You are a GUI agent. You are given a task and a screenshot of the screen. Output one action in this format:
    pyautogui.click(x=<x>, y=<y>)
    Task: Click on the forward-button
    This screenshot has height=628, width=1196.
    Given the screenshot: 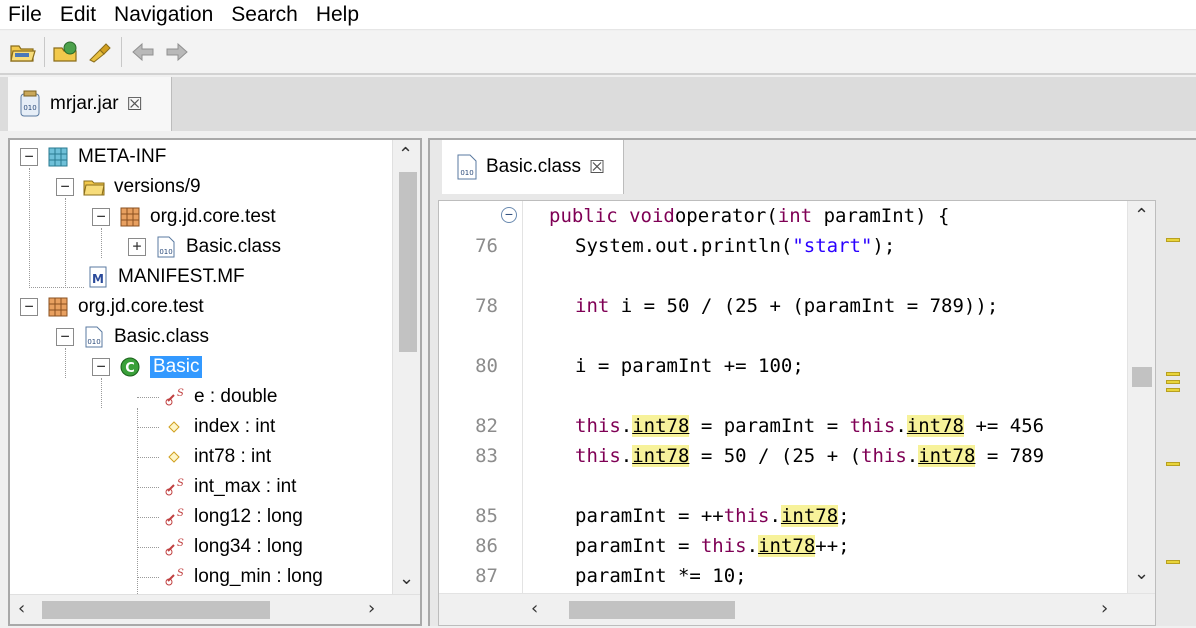 What is the action you would take?
    pyautogui.click(x=177, y=52)
    